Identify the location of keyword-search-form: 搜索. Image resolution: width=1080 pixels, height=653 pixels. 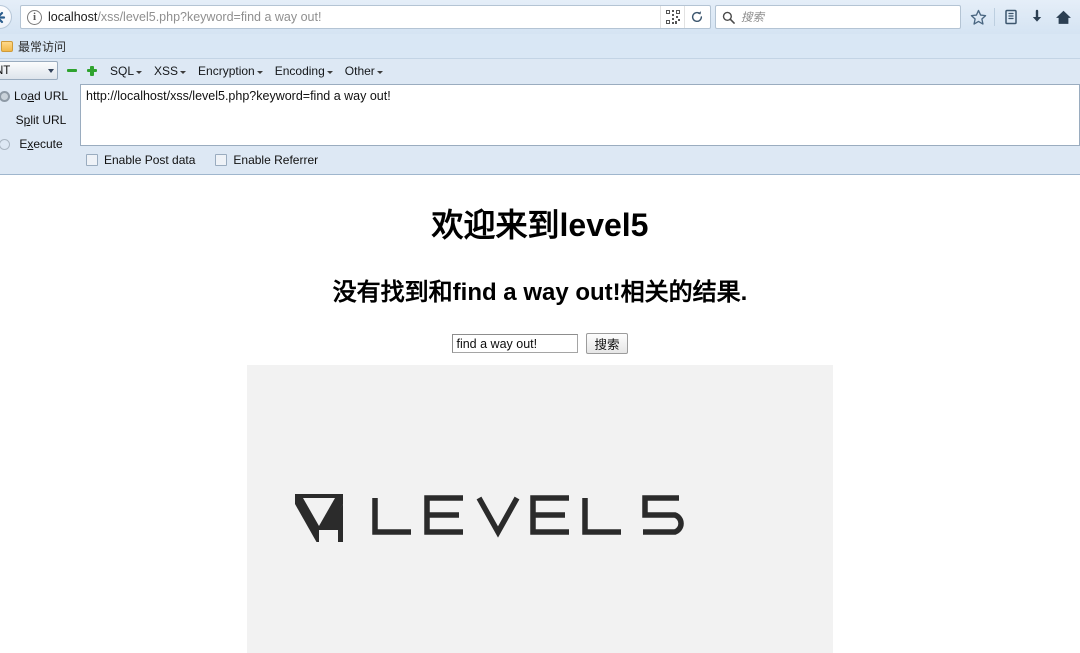
(540, 343).